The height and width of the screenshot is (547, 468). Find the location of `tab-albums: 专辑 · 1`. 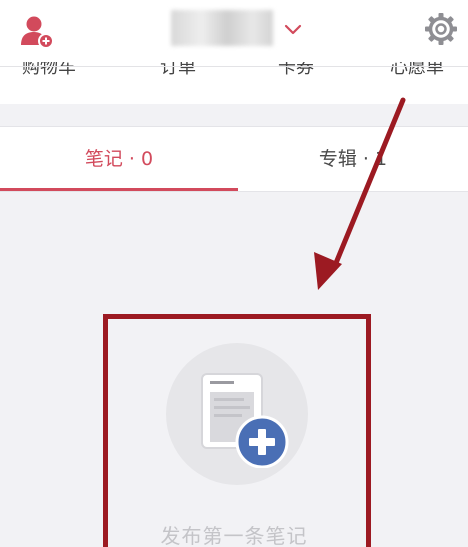

tab-albums: 专辑 · 1 is located at coordinates (353, 159).